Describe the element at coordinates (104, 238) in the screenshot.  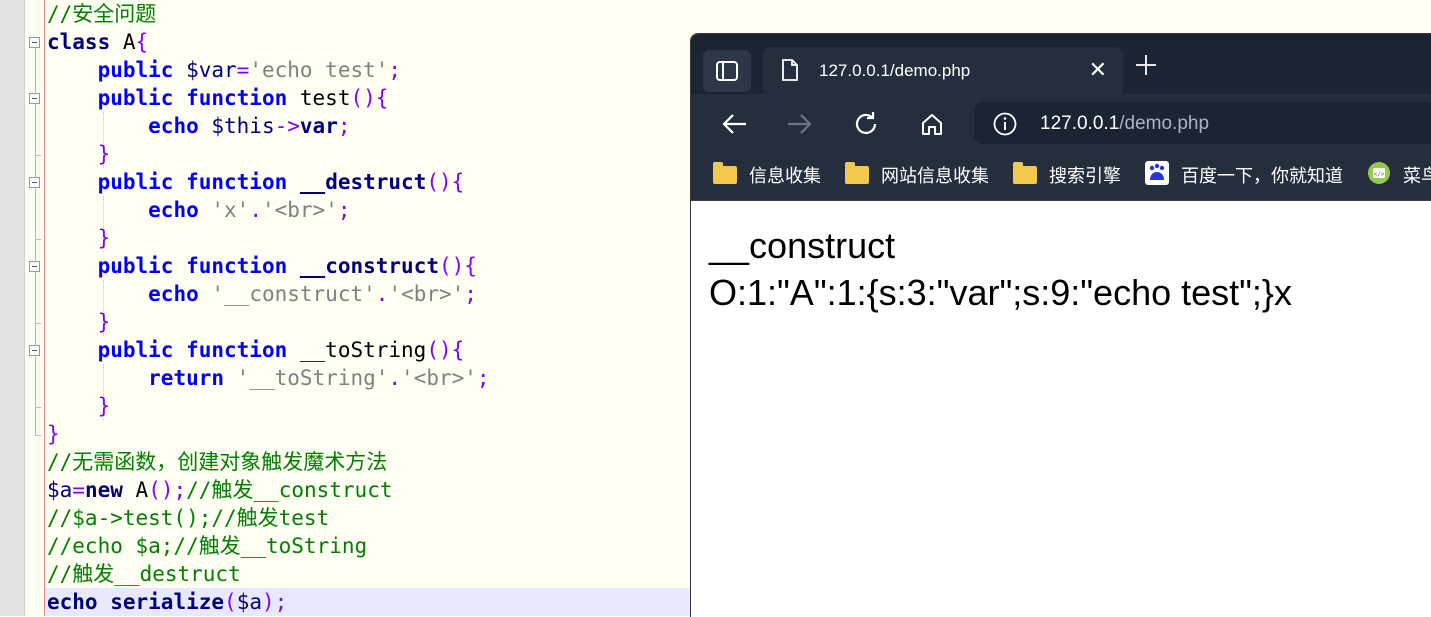
I see `code-token: }` at that location.